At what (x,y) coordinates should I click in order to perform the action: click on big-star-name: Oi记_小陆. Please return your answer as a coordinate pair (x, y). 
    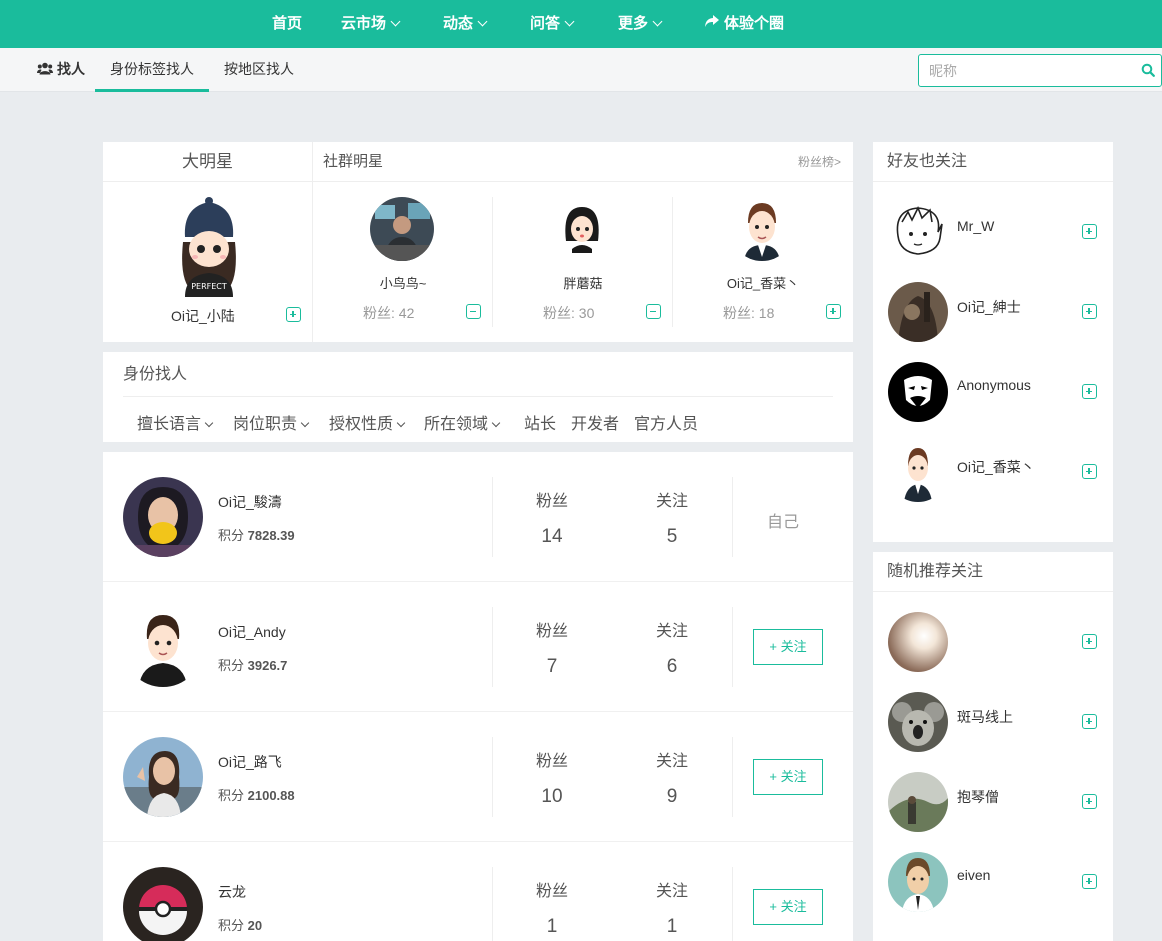
    Looking at the image, I should click on (203, 316).